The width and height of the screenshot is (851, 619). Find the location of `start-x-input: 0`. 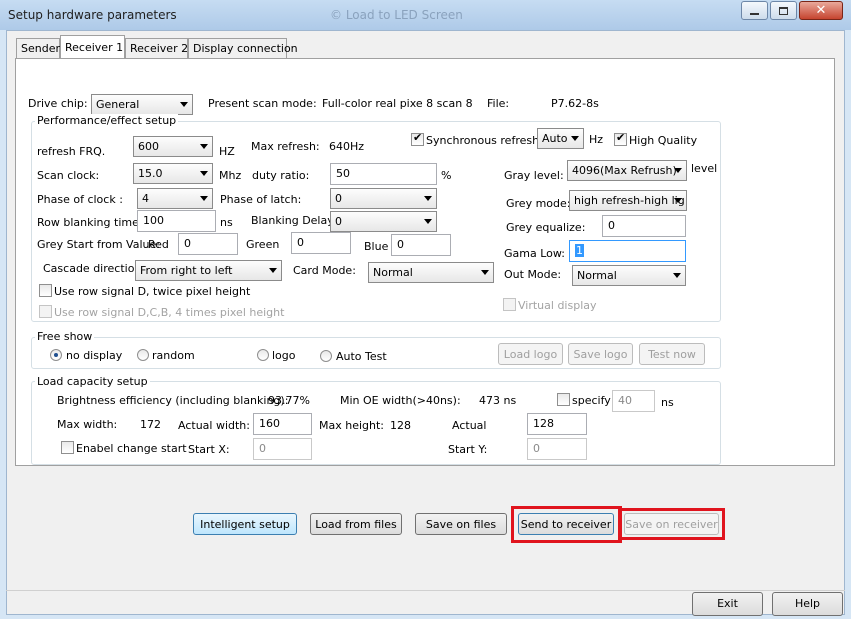

start-x-input: 0 is located at coordinates (282, 449).